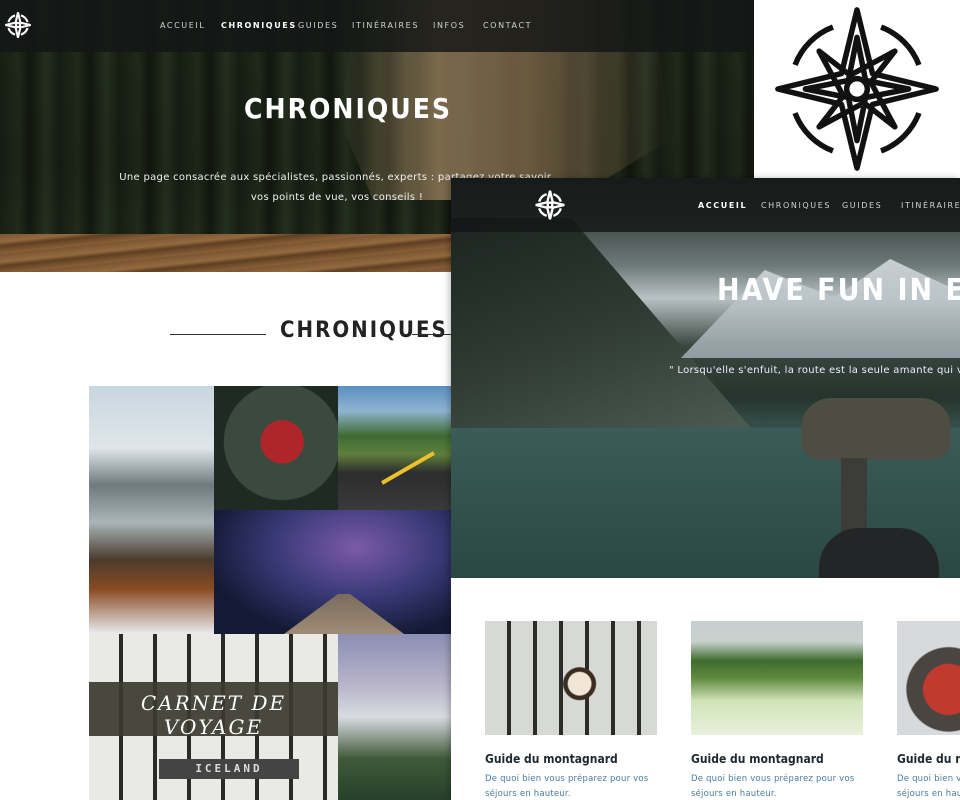  I want to click on gallery-tile-night-sky, so click(332, 572).